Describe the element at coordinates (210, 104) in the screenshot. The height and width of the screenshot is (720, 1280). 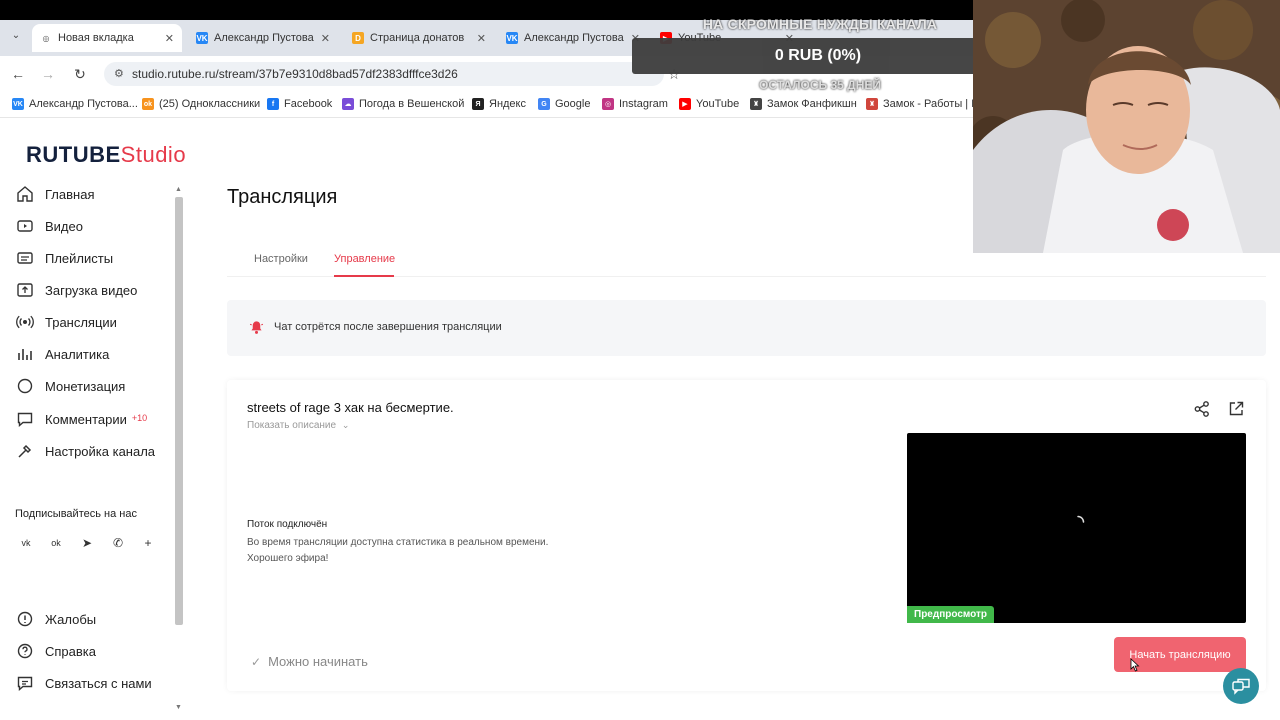
I see `bookmark-label: (25) Одноклассники` at that location.